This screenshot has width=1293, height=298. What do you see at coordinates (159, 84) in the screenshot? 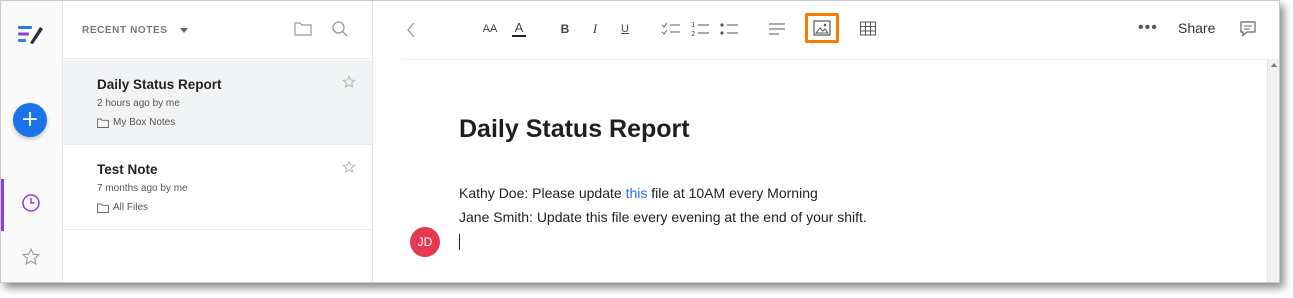
I see `note-title: Daily Status Report` at bounding box center [159, 84].